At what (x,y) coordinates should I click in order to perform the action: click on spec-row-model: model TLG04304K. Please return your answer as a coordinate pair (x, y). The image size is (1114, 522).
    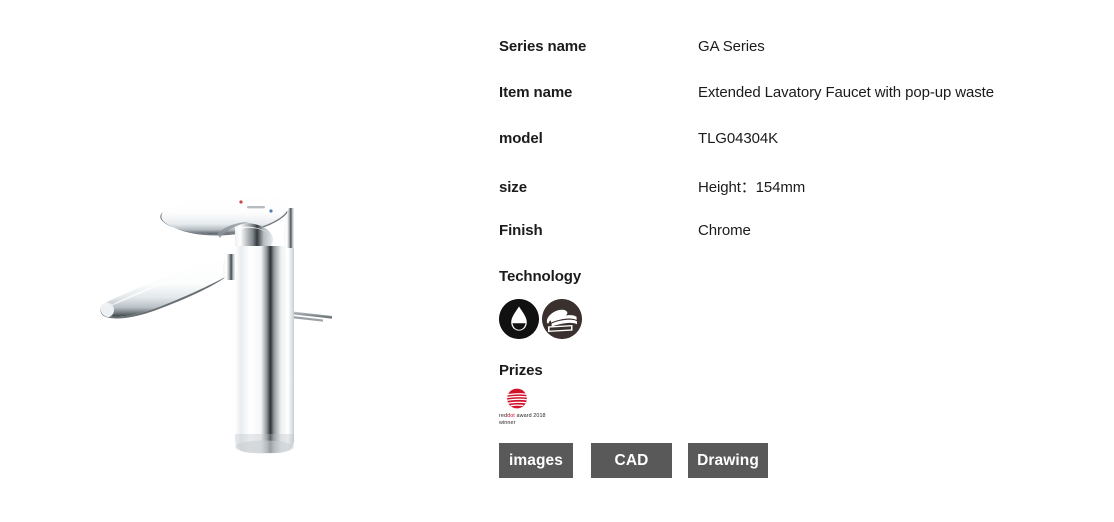
    Looking at the image, I should click on (799, 141).